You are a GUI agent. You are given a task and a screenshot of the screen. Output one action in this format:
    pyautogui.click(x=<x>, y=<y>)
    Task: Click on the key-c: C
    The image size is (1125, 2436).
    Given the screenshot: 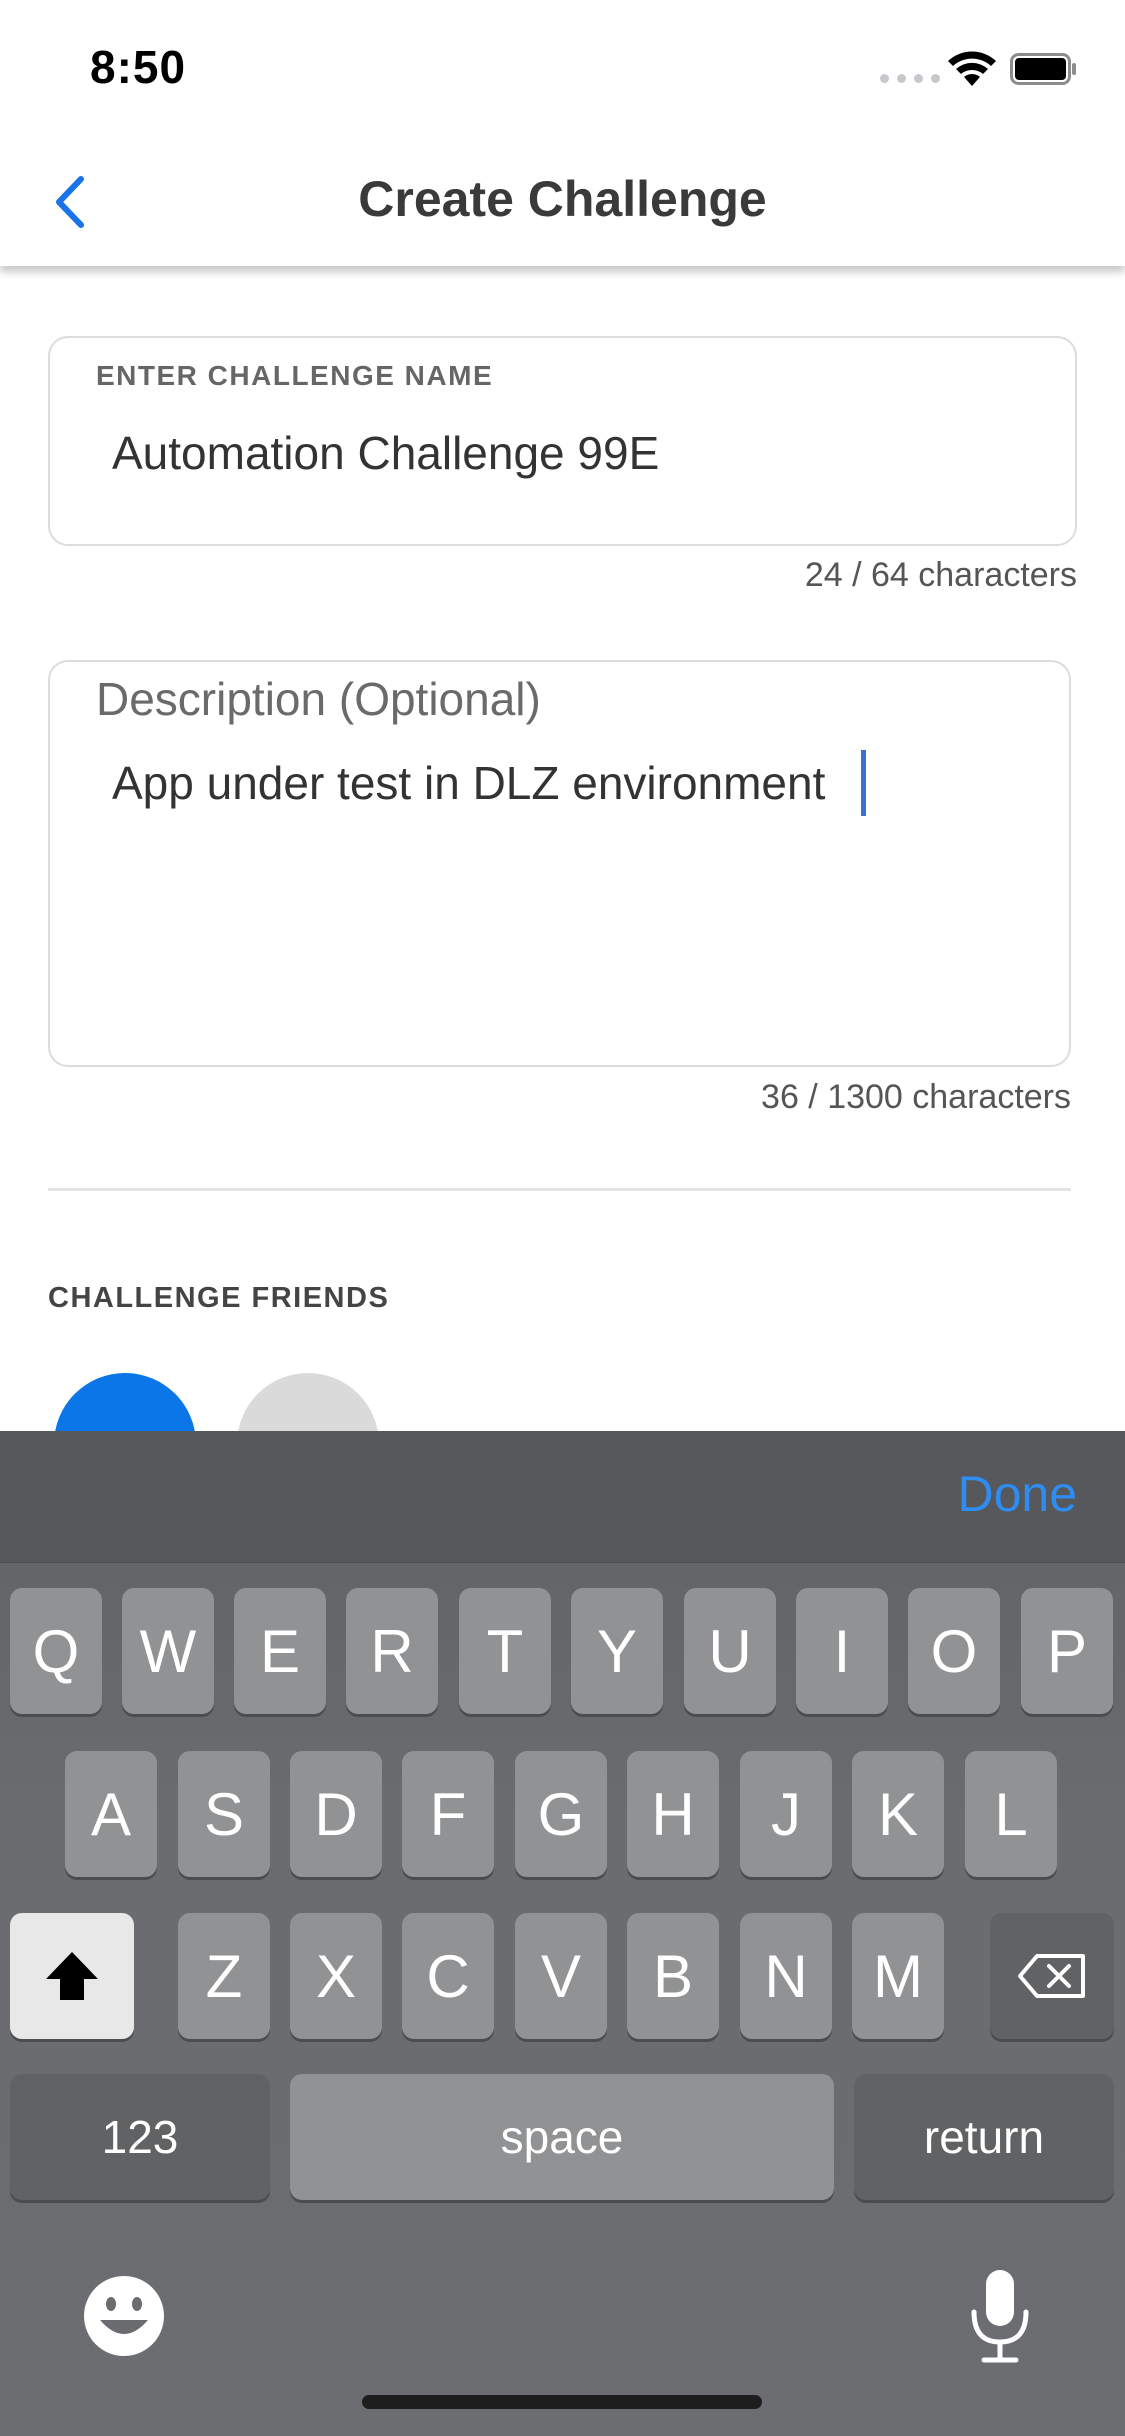 What is the action you would take?
    pyautogui.click(x=448, y=1976)
    